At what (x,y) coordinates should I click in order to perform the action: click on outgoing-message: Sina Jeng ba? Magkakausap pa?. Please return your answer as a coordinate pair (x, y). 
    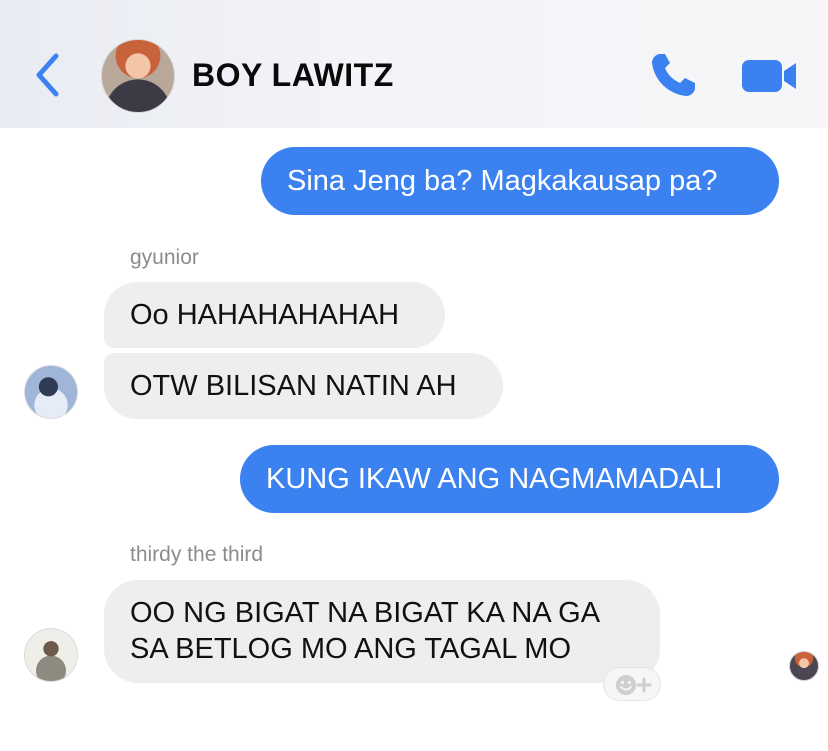
    Looking at the image, I should click on (520, 181).